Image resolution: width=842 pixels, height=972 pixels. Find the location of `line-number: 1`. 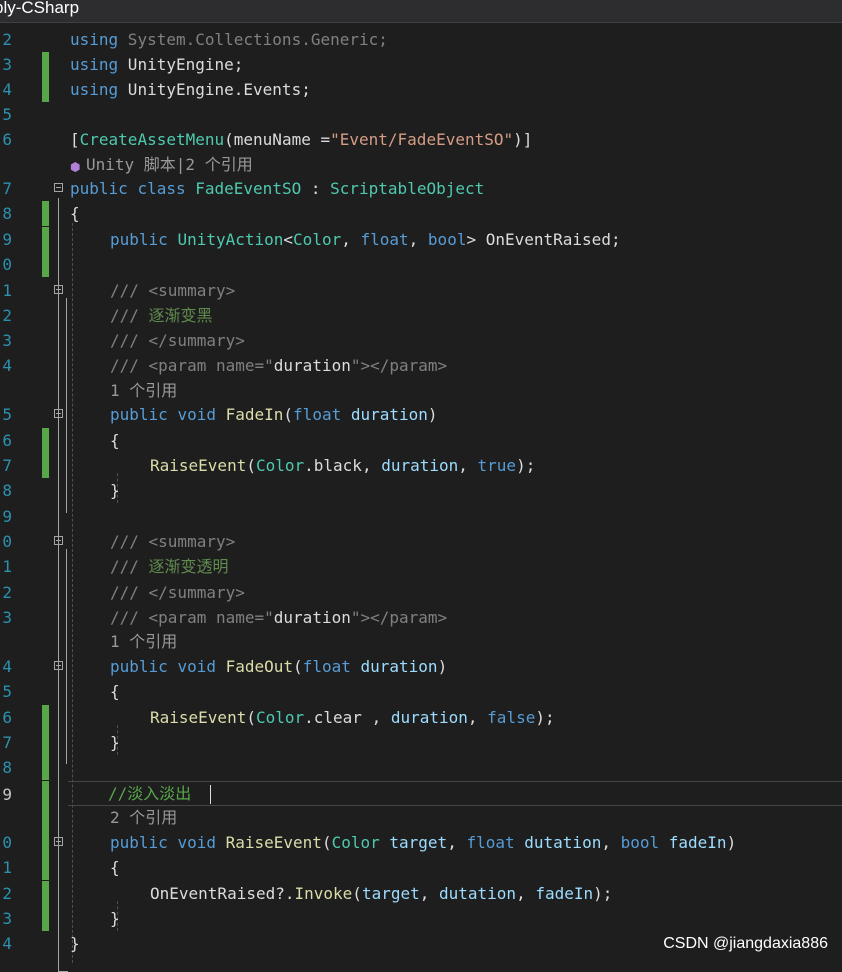

line-number: 1 is located at coordinates (7, 566).